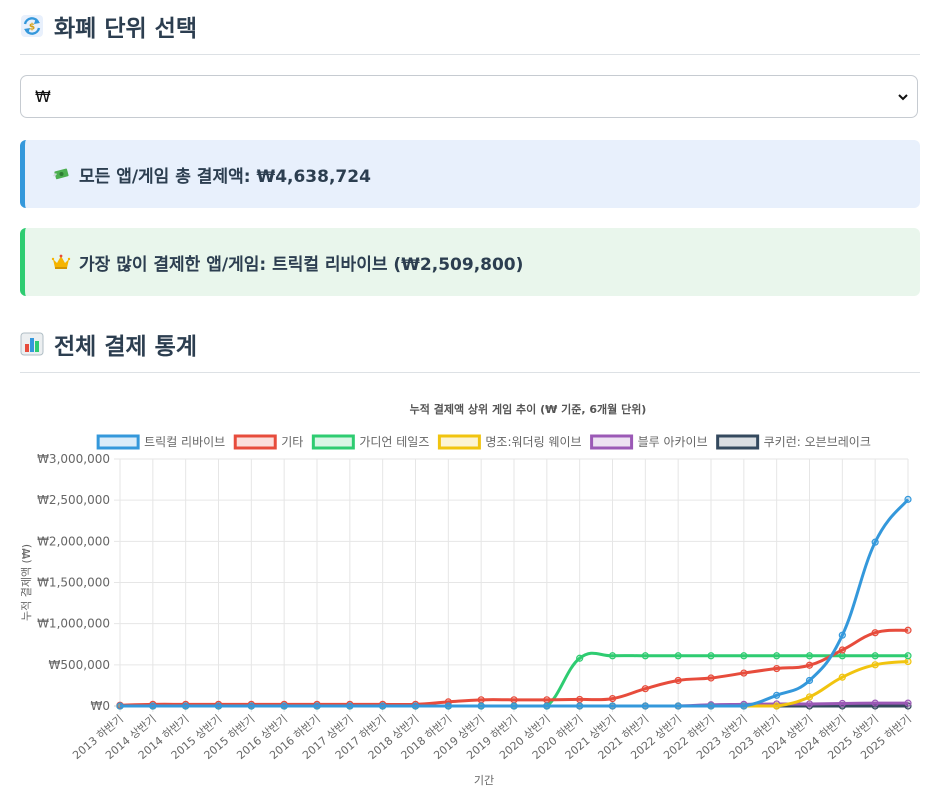  What do you see at coordinates (225, 176) in the screenshot?
I see `total-payment-text: 모든 앱/게임 총 결제액: ₩4,638,724` at bounding box center [225, 176].